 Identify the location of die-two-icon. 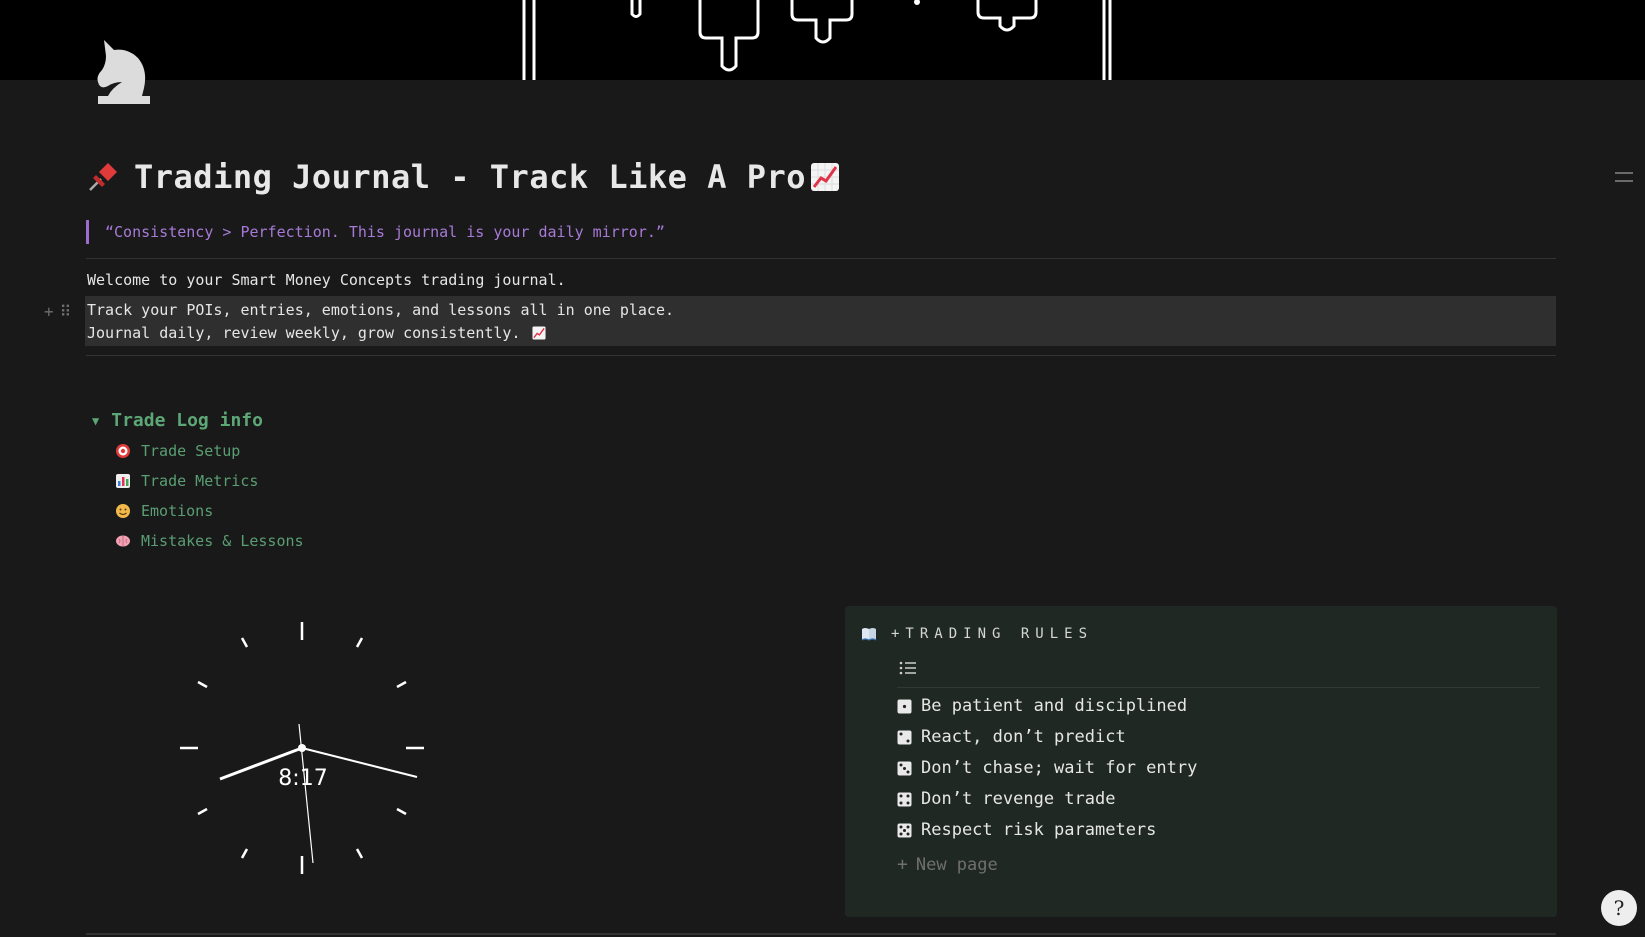
(904, 737).